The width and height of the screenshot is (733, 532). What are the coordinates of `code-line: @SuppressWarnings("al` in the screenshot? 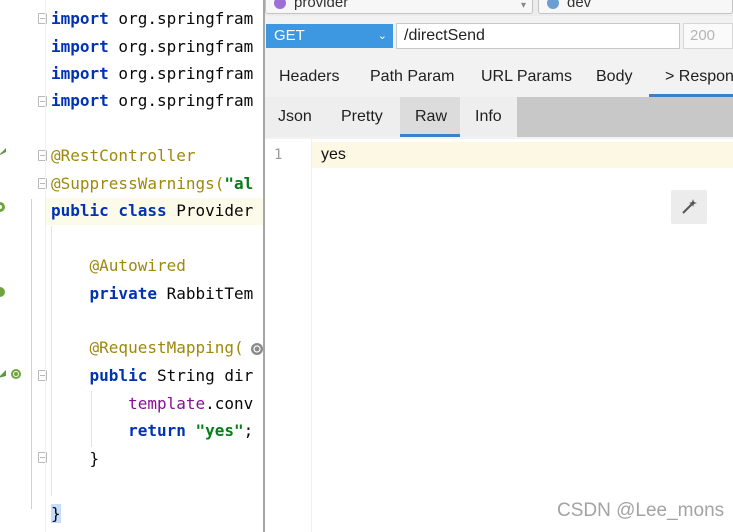 It's located at (152, 183).